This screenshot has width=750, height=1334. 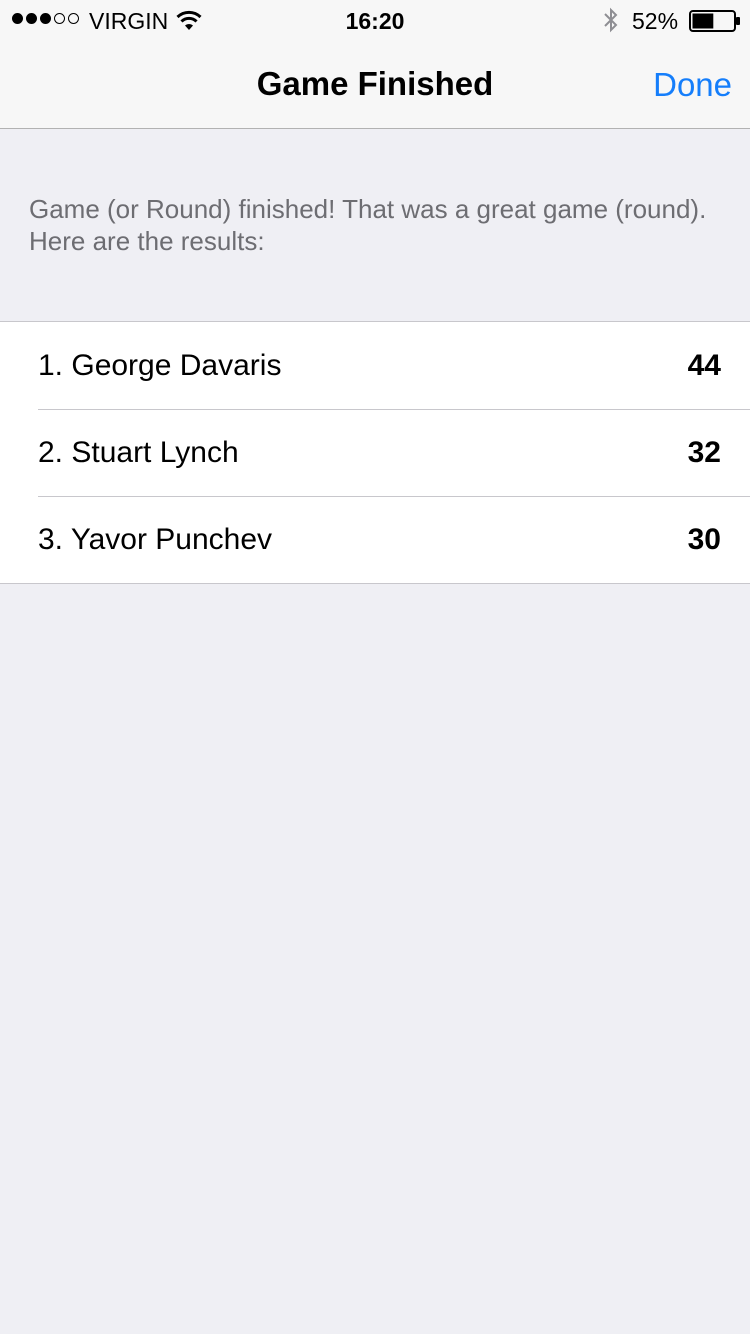 I want to click on status-bar: VIRGIN 16:20 52%, so click(x=375, y=20).